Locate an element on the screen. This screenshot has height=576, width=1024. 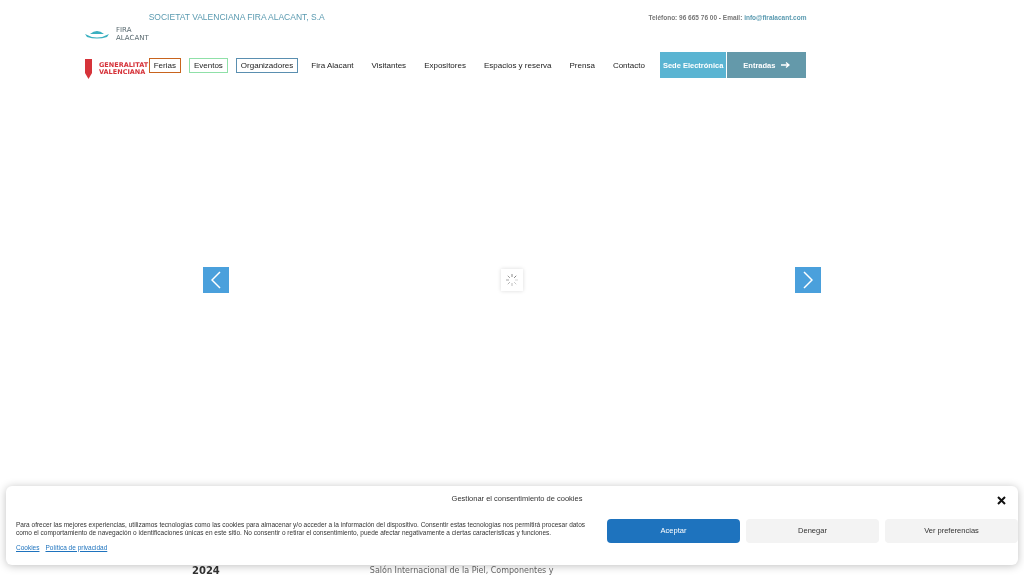
nav-link: Ferias is located at coordinates (164, 65).